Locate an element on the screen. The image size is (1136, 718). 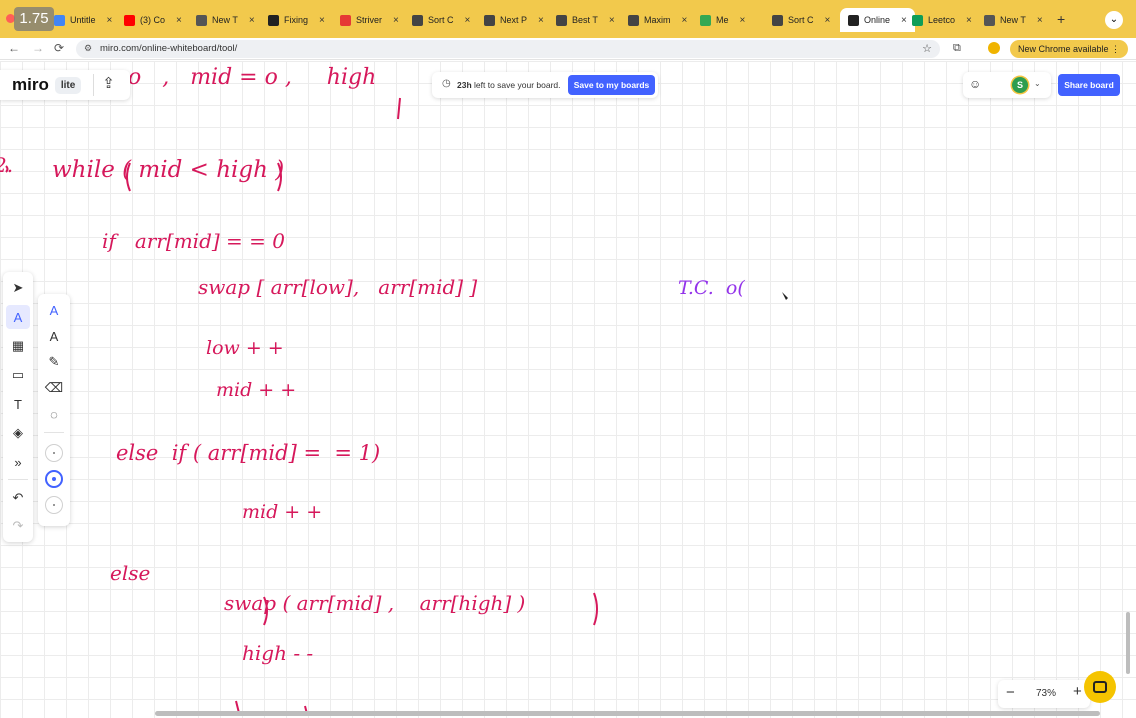
new-tab-button: + is located at coordinates (1061, 19).